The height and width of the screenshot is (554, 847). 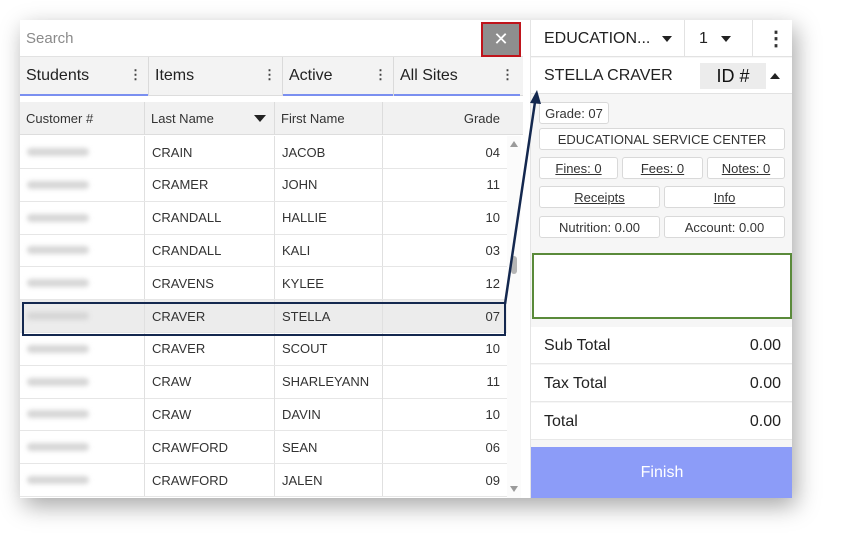 I want to click on fees-link: Fees: 0, so click(x=662, y=168).